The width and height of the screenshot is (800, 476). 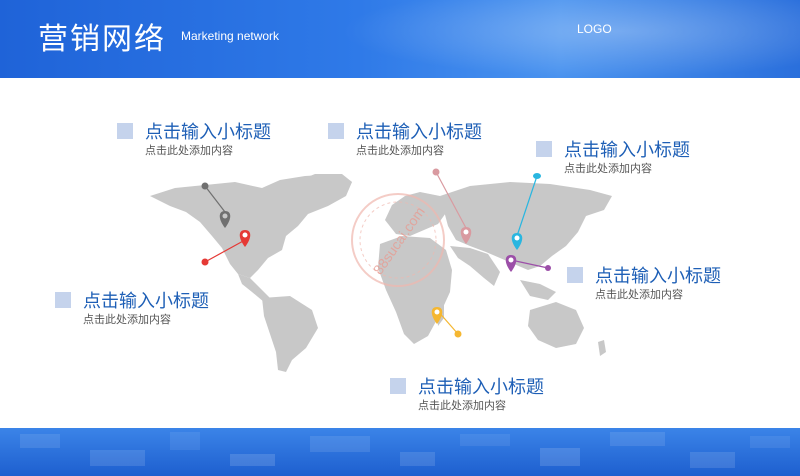 I want to click on footer-tile-pattern, so click(x=405, y=450).